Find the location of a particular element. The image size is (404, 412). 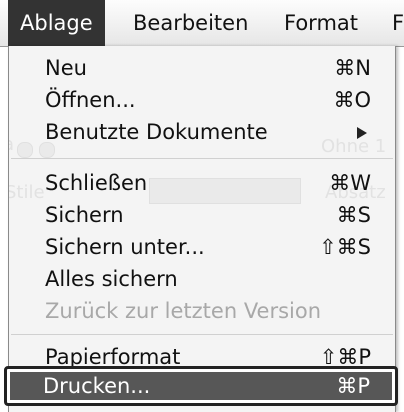

menu-item-drucken: Drucken... ⌘P is located at coordinates (201, 386).